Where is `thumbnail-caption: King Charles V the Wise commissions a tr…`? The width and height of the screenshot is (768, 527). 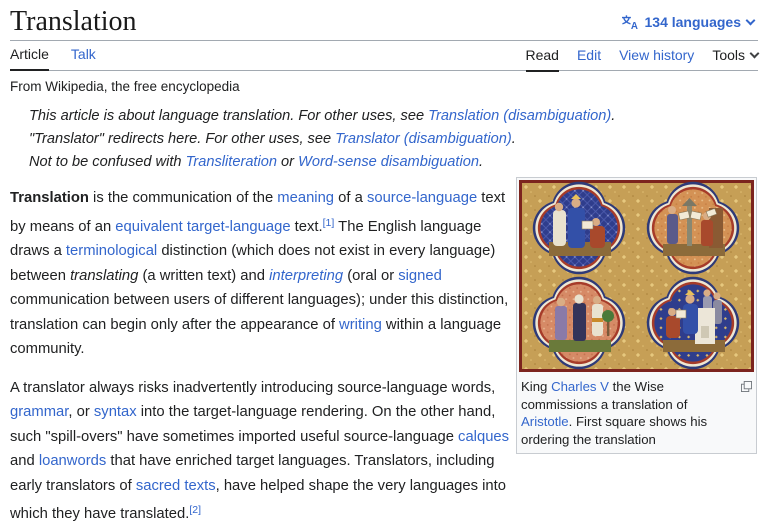 thumbnail-caption: King Charles V the Wise commissions a tr… is located at coordinates (636, 411).